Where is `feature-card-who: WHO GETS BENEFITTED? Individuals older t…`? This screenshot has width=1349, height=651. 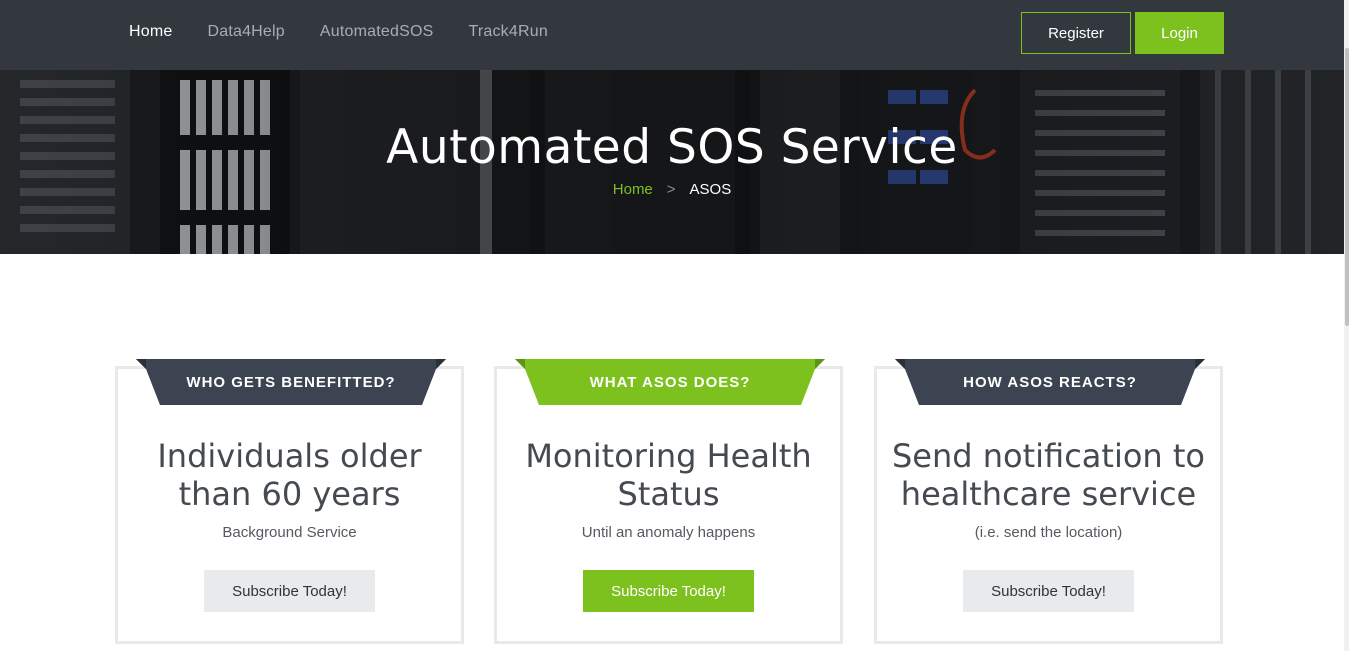 feature-card-who: WHO GETS BENEFITTED? Individuals older t… is located at coordinates (289, 501).